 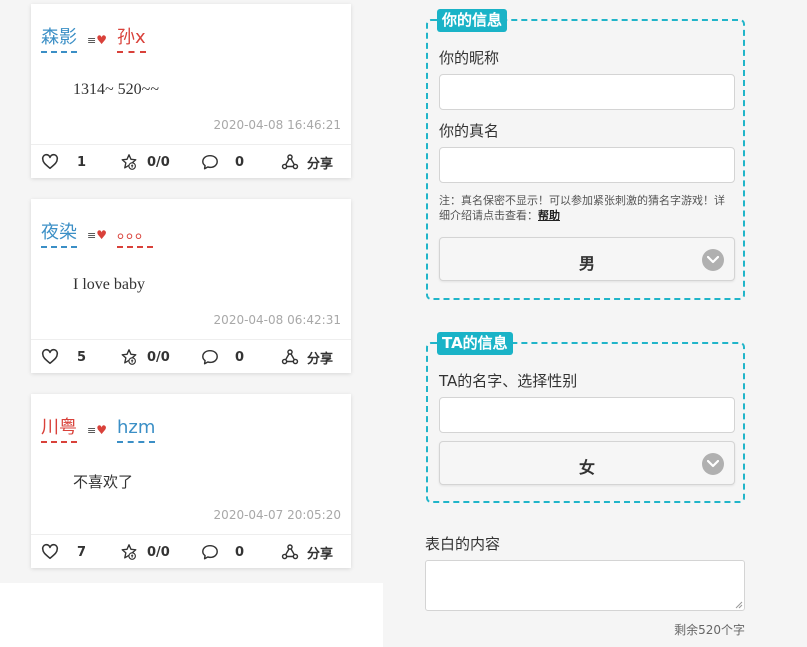 I want to click on ta-gender-select: 女, so click(x=587, y=463).